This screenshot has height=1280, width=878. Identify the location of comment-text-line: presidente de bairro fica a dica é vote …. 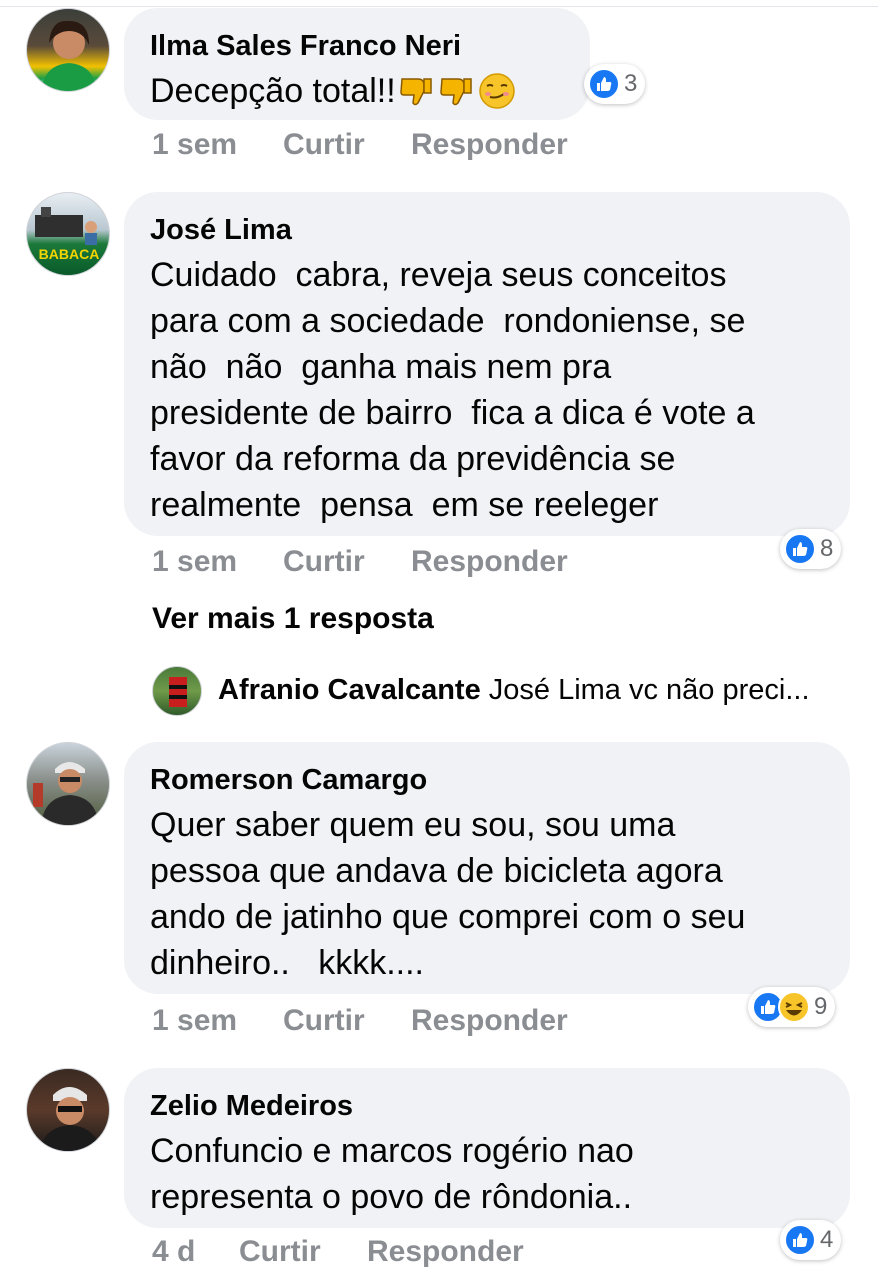
(452, 413).